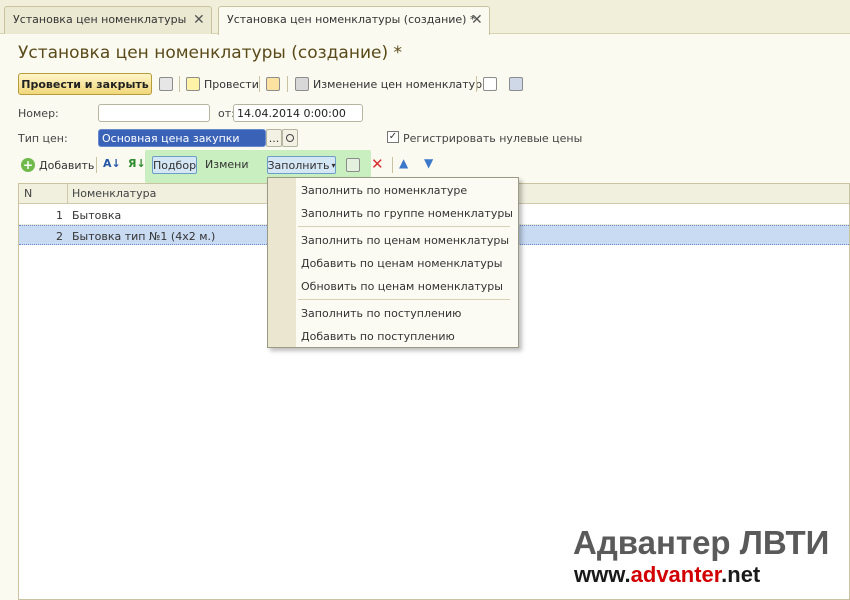  I want to click on list-icon, so click(516, 84).